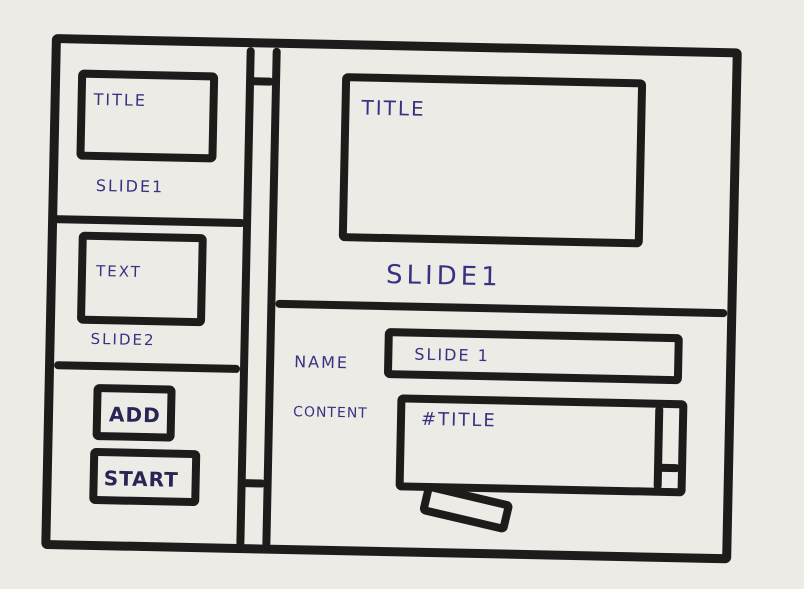 The image size is (804, 589). I want to click on slide-thumbnail: TITLE, so click(147, 116).